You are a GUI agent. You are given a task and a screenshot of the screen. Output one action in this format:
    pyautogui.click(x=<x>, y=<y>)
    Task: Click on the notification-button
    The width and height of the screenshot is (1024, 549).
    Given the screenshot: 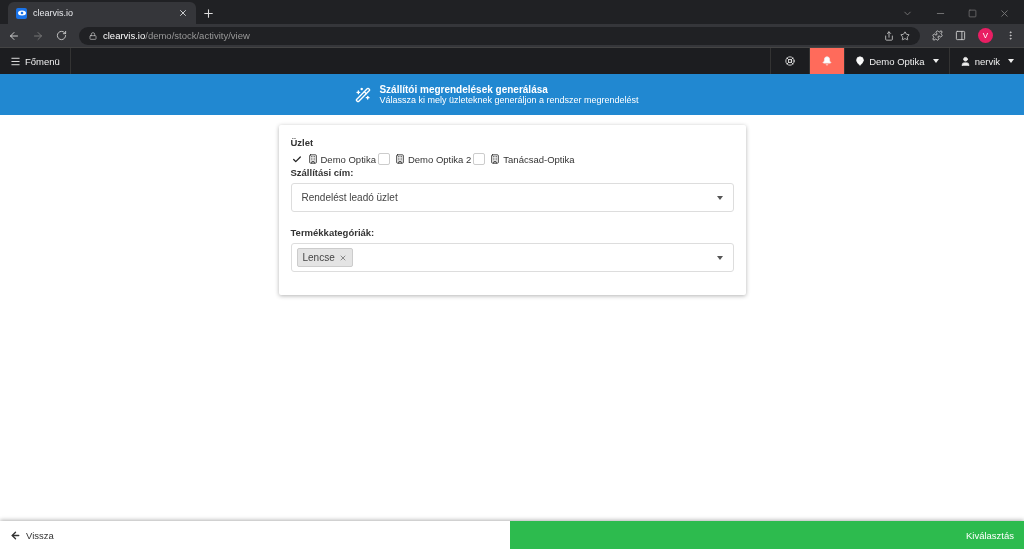 What is the action you would take?
    pyautogui.click(x=827, y=61)
    